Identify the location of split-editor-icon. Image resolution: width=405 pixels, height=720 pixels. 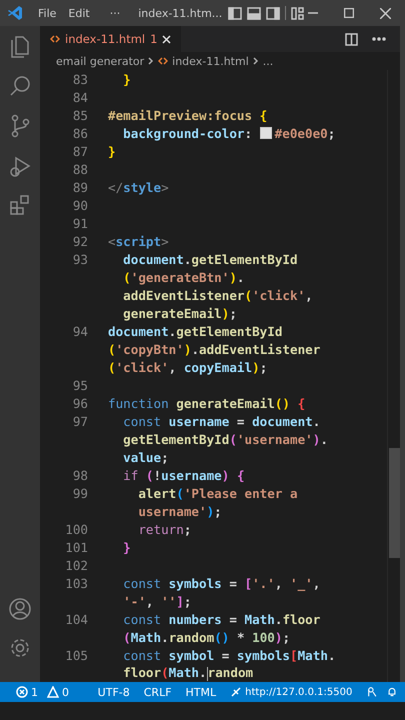
(351, 39).